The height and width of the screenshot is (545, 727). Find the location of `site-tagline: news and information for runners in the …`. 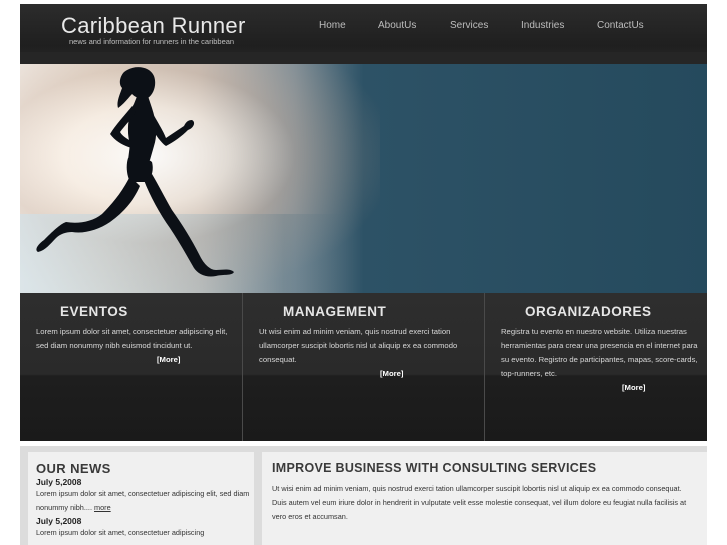

site-tagline: news and information for runners in the … is located at coordinates (152, 41).